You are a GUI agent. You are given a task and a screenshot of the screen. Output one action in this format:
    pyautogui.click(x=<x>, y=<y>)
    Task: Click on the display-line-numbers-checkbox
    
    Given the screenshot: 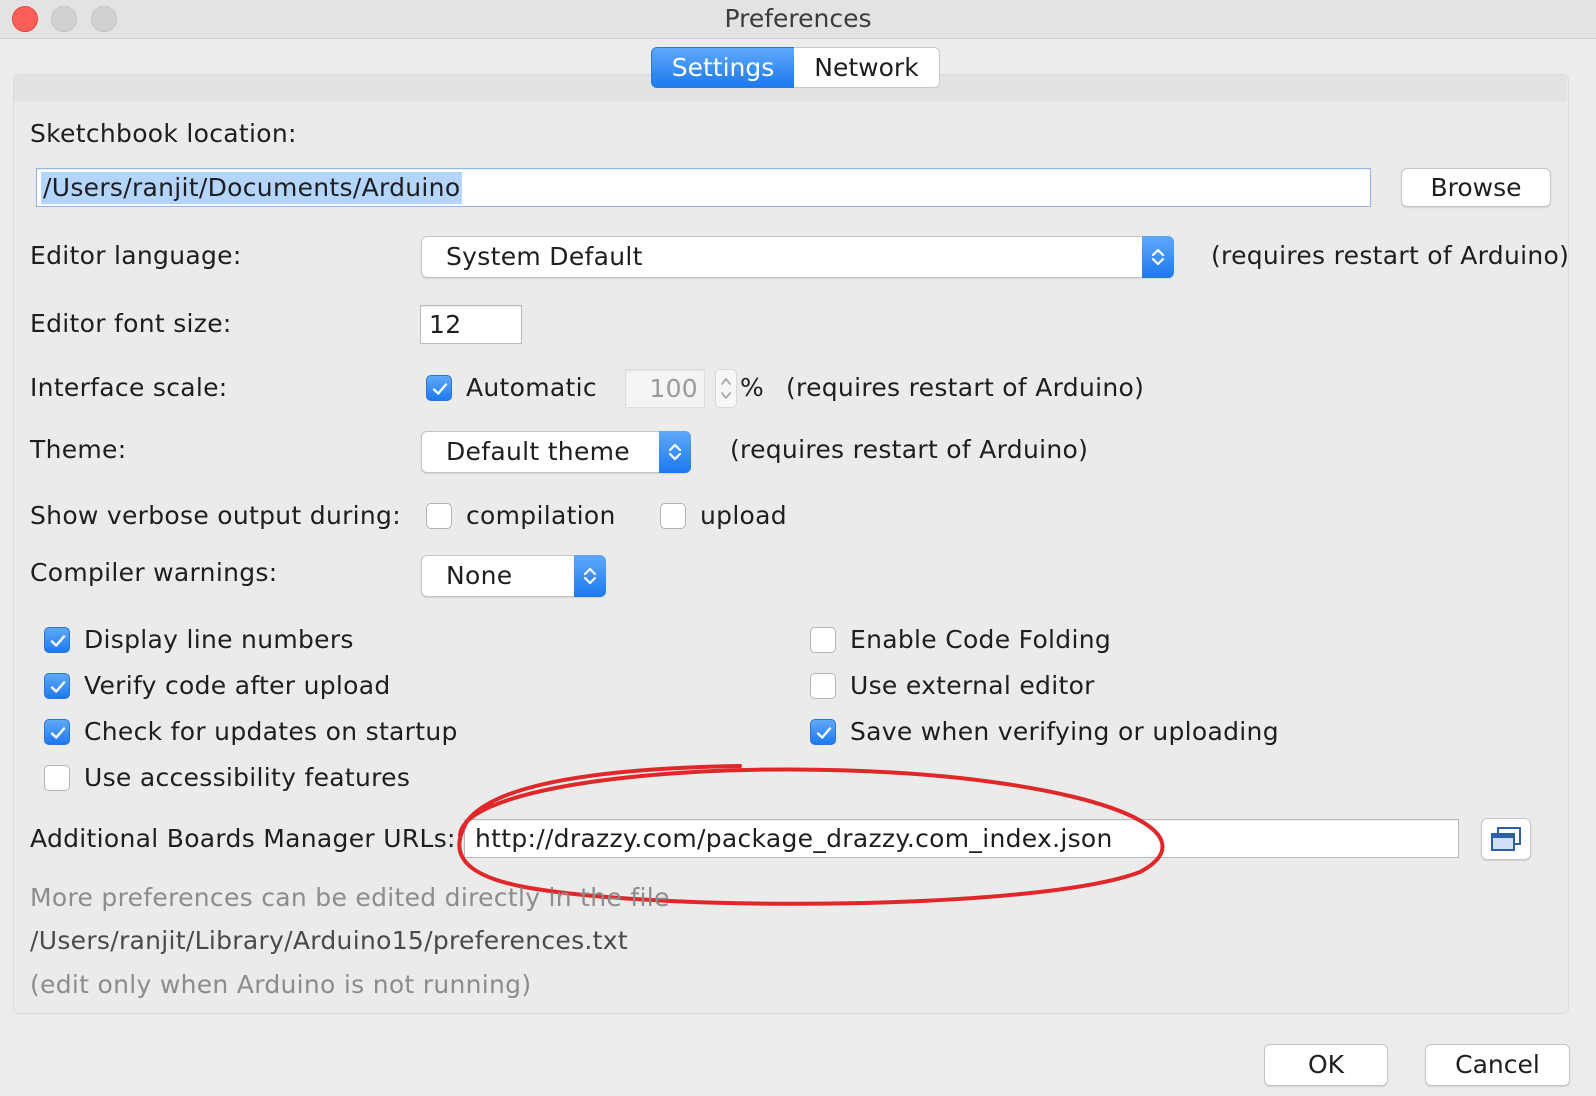 What is the action you would take?
    pyautogui.click(x=57, y=640)
    